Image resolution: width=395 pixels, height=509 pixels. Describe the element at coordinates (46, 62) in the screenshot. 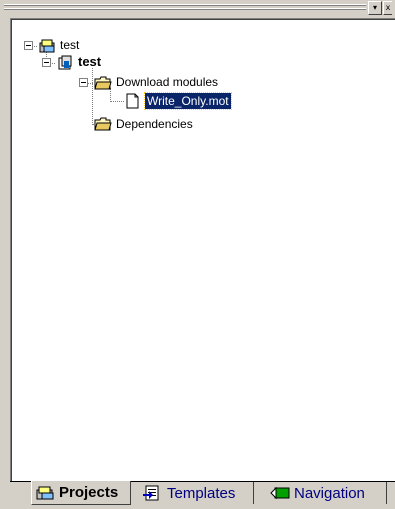

I see `expander-project-collapse-icon` at that location.